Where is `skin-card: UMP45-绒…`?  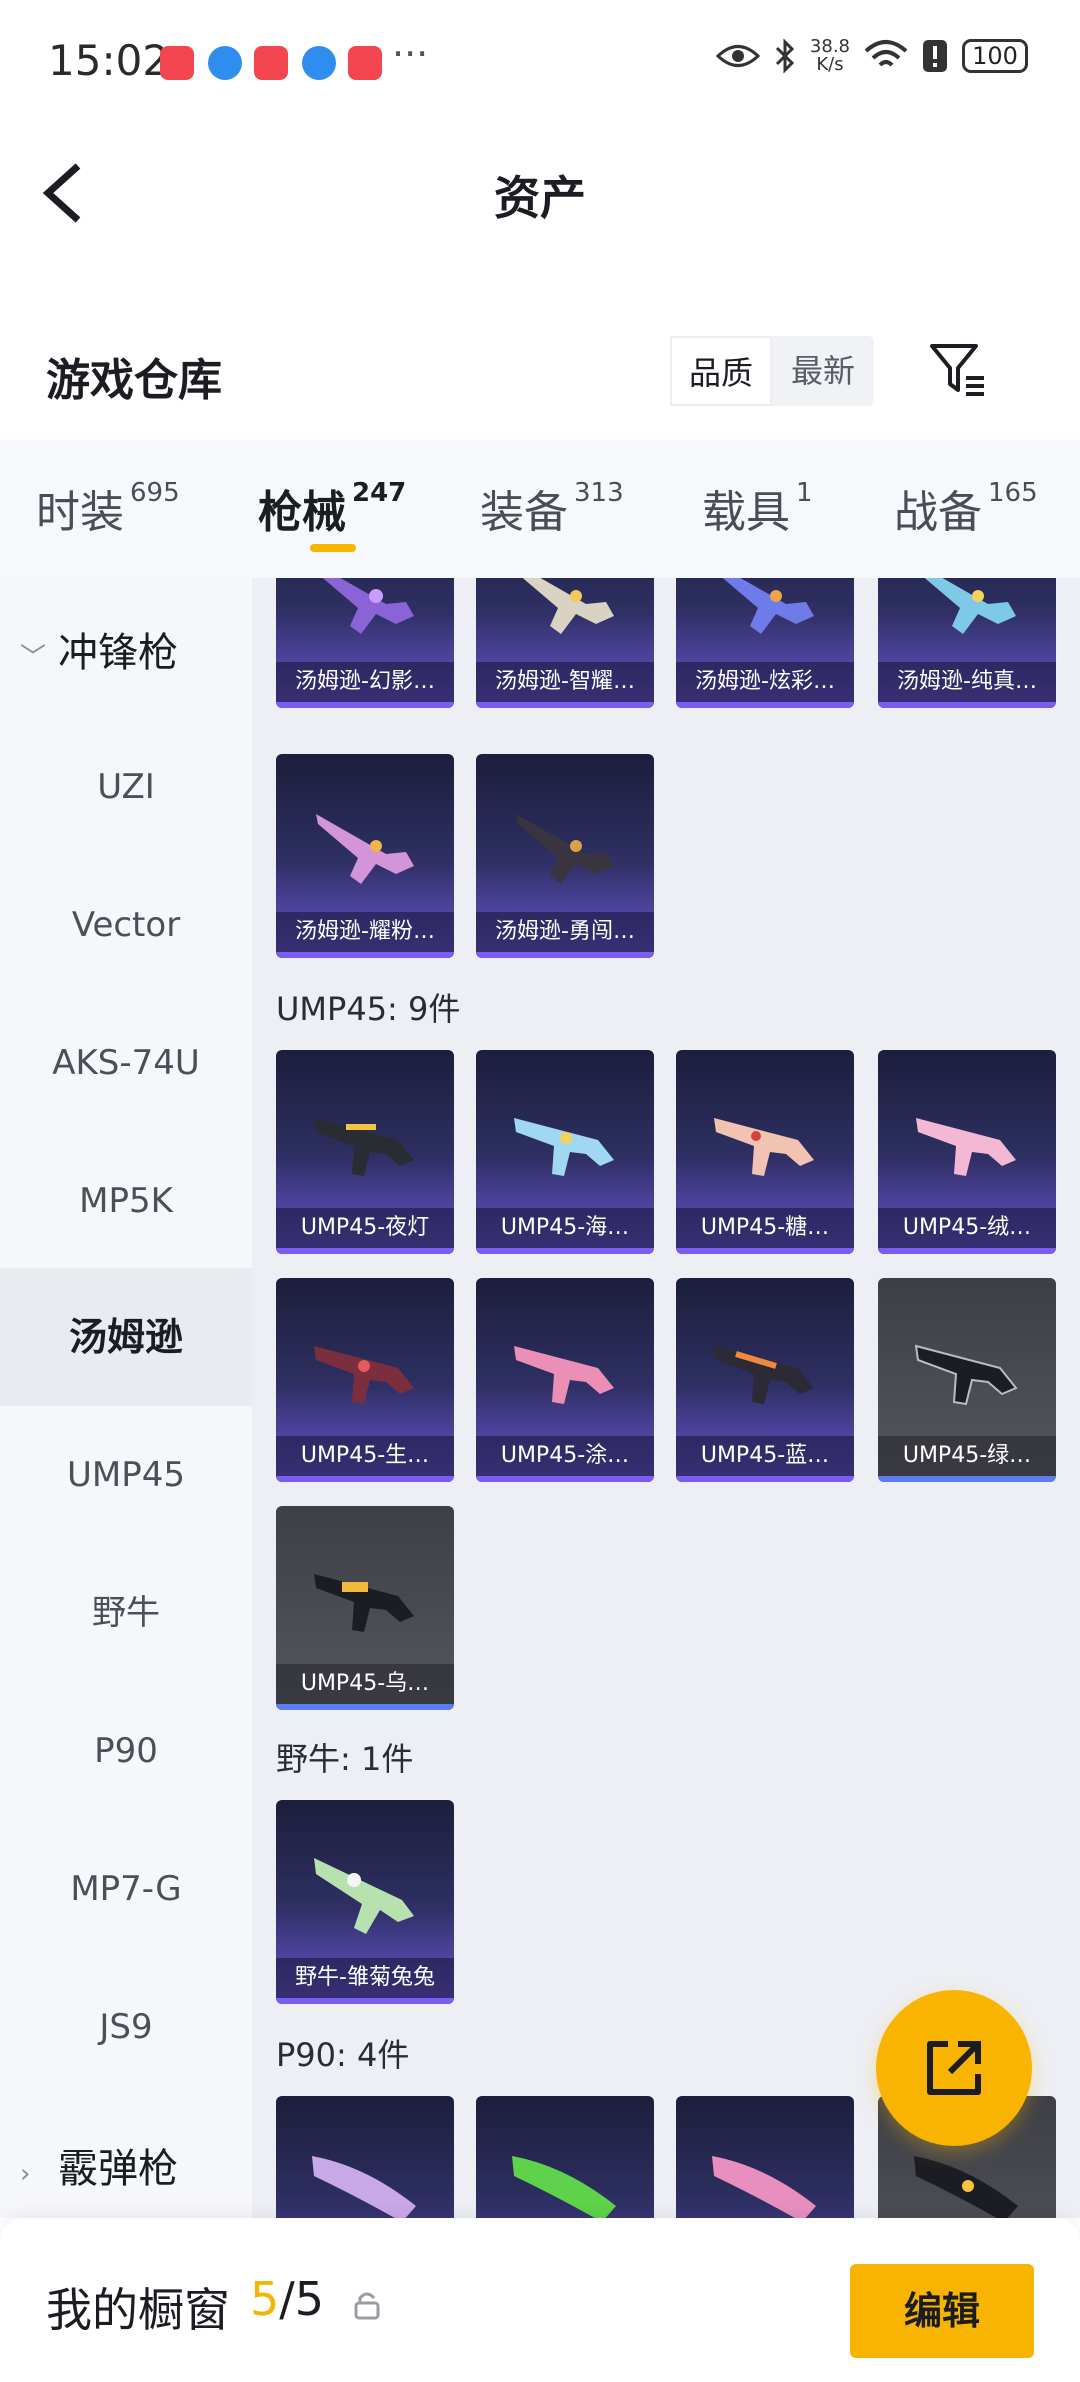 skin-card: UMP45-绒… is located at coordinates (967, 1152).